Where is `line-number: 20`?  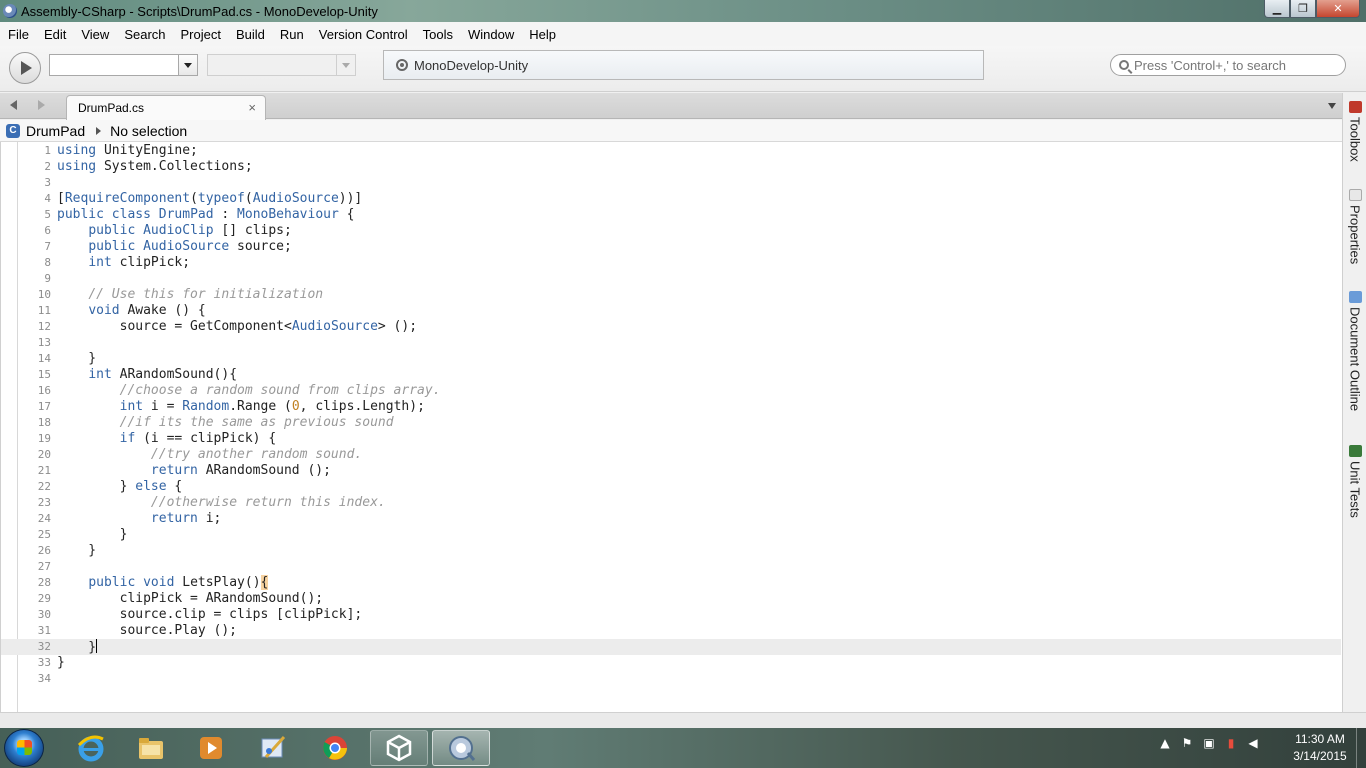 line-number: 20 is located at coordinates (44, 454).